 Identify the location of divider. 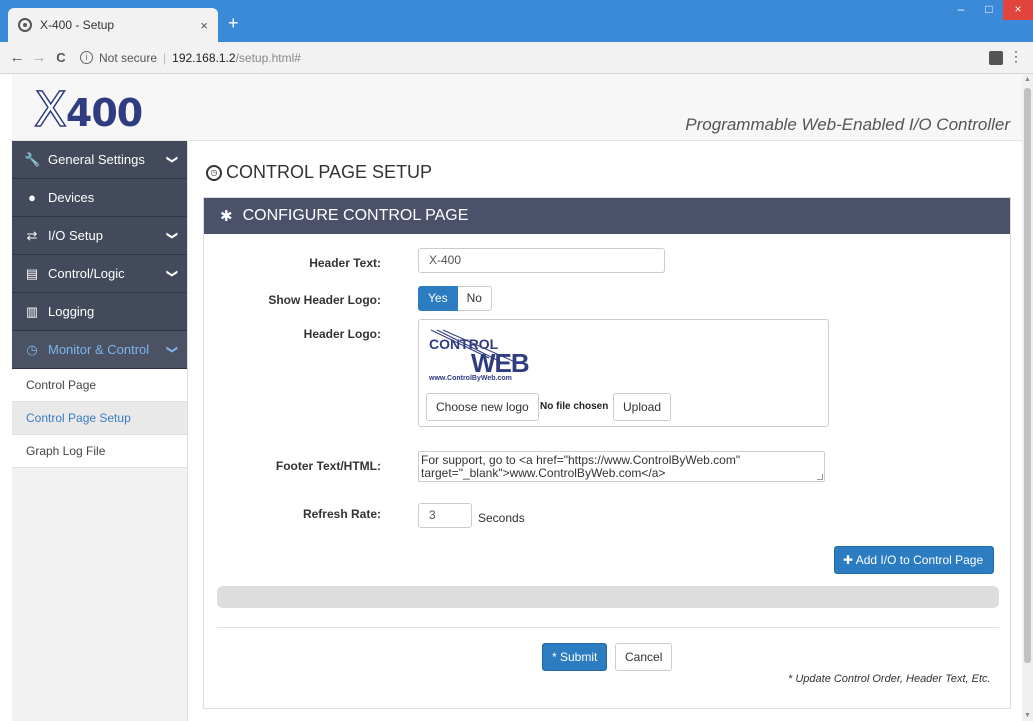
(608, 627).